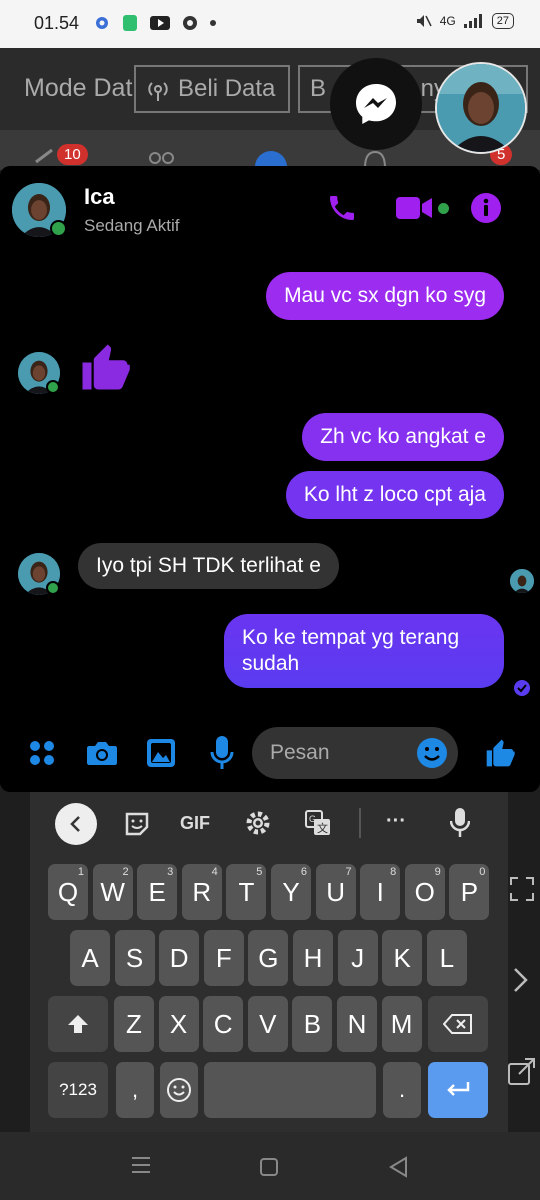  I want to click on chevron-right-icon, so click(521, 980).